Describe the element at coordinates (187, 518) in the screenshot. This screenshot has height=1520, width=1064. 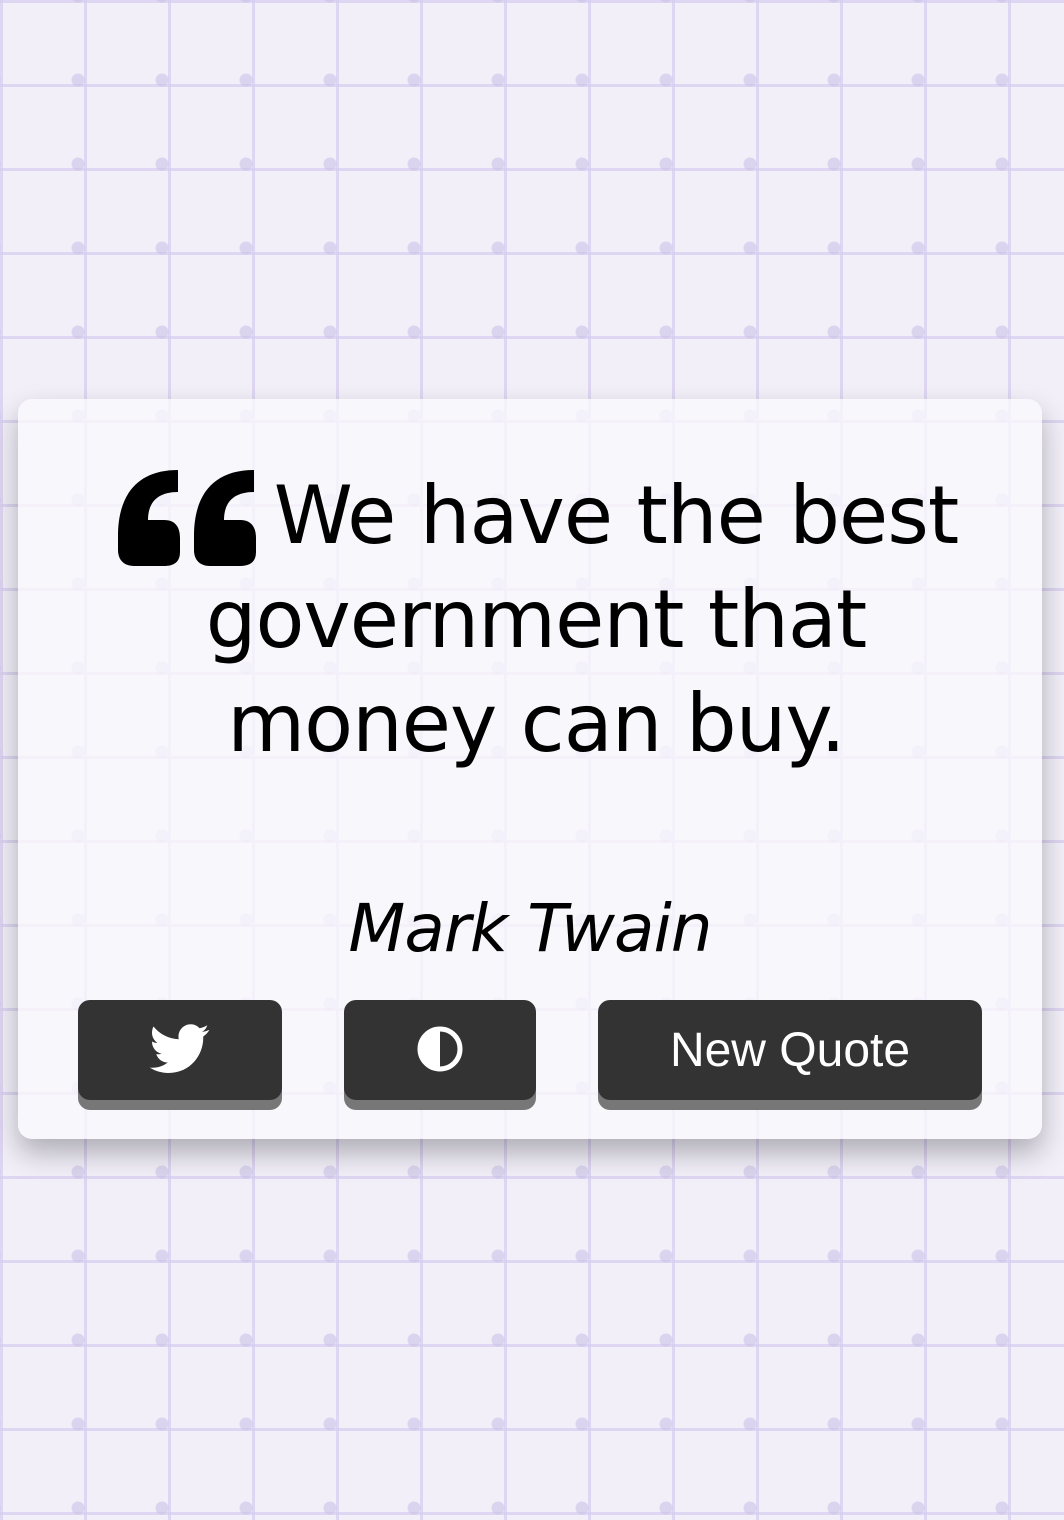
I see `quote-left-icon` at that location.